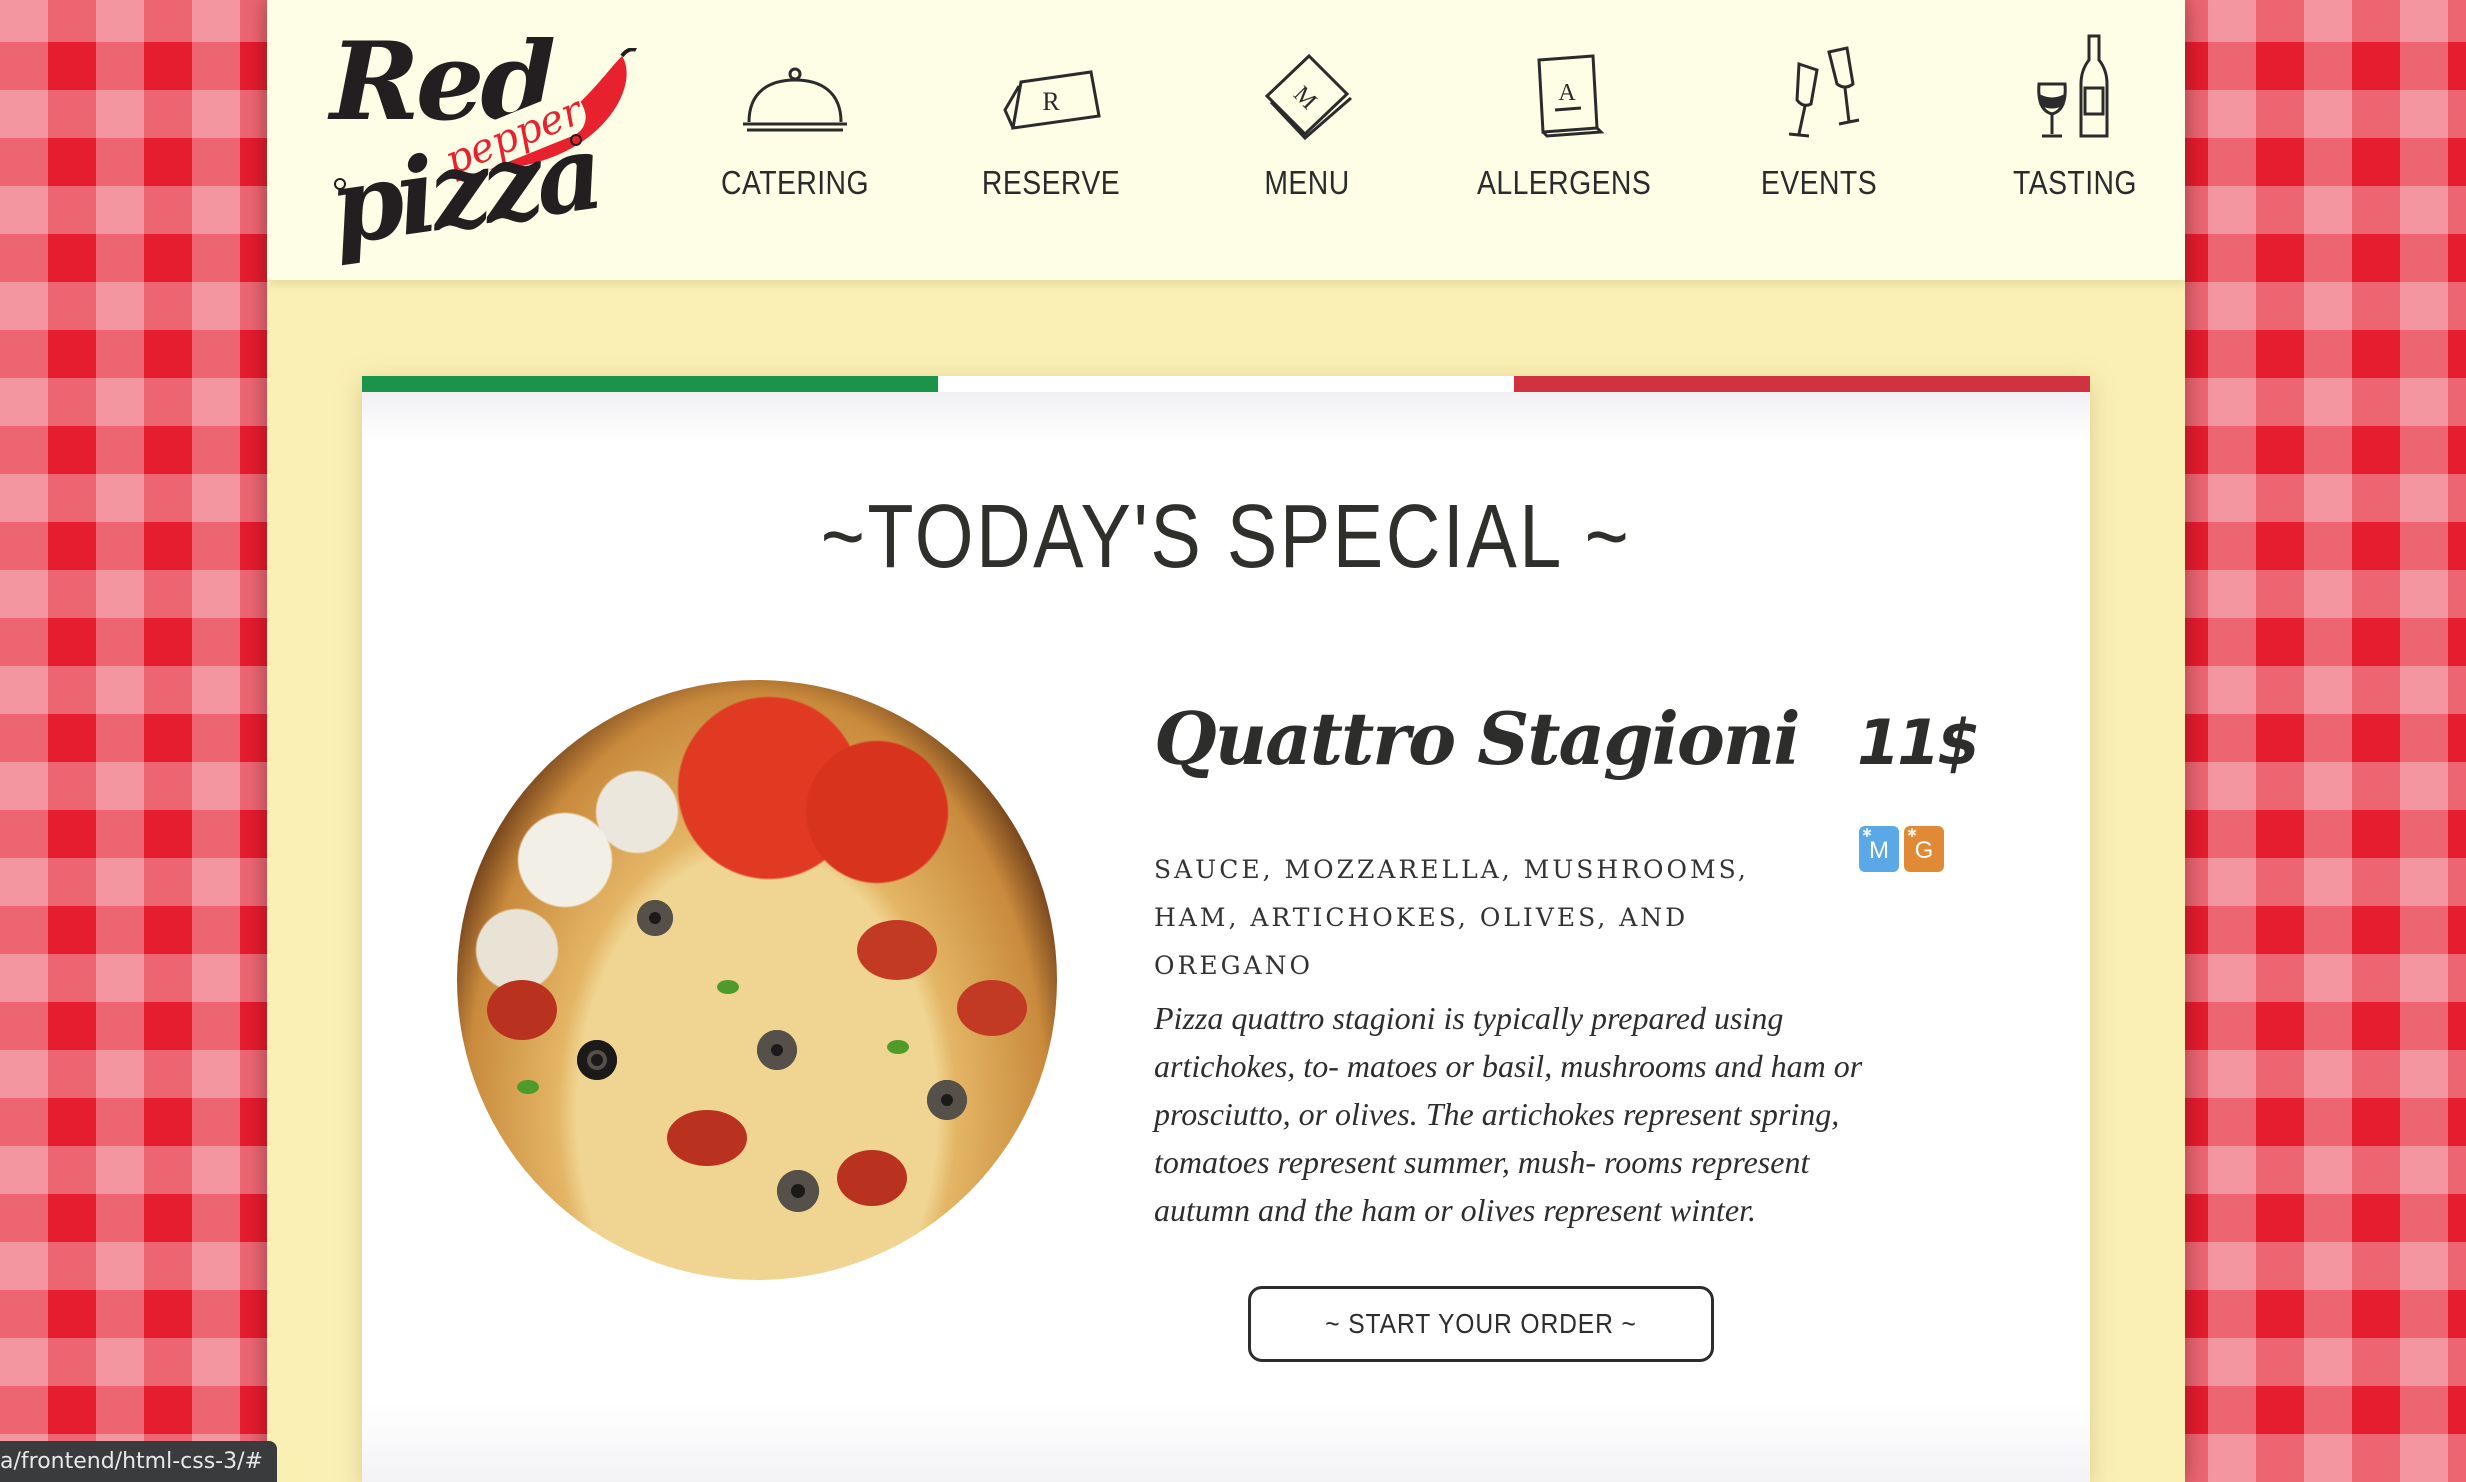 This screenshot has height=1482, width=2466. Describe the element at coordinates (138, 1461) in the screenshot. I see `browser-status-url: a/frontend/html-css-3/#` at that location.